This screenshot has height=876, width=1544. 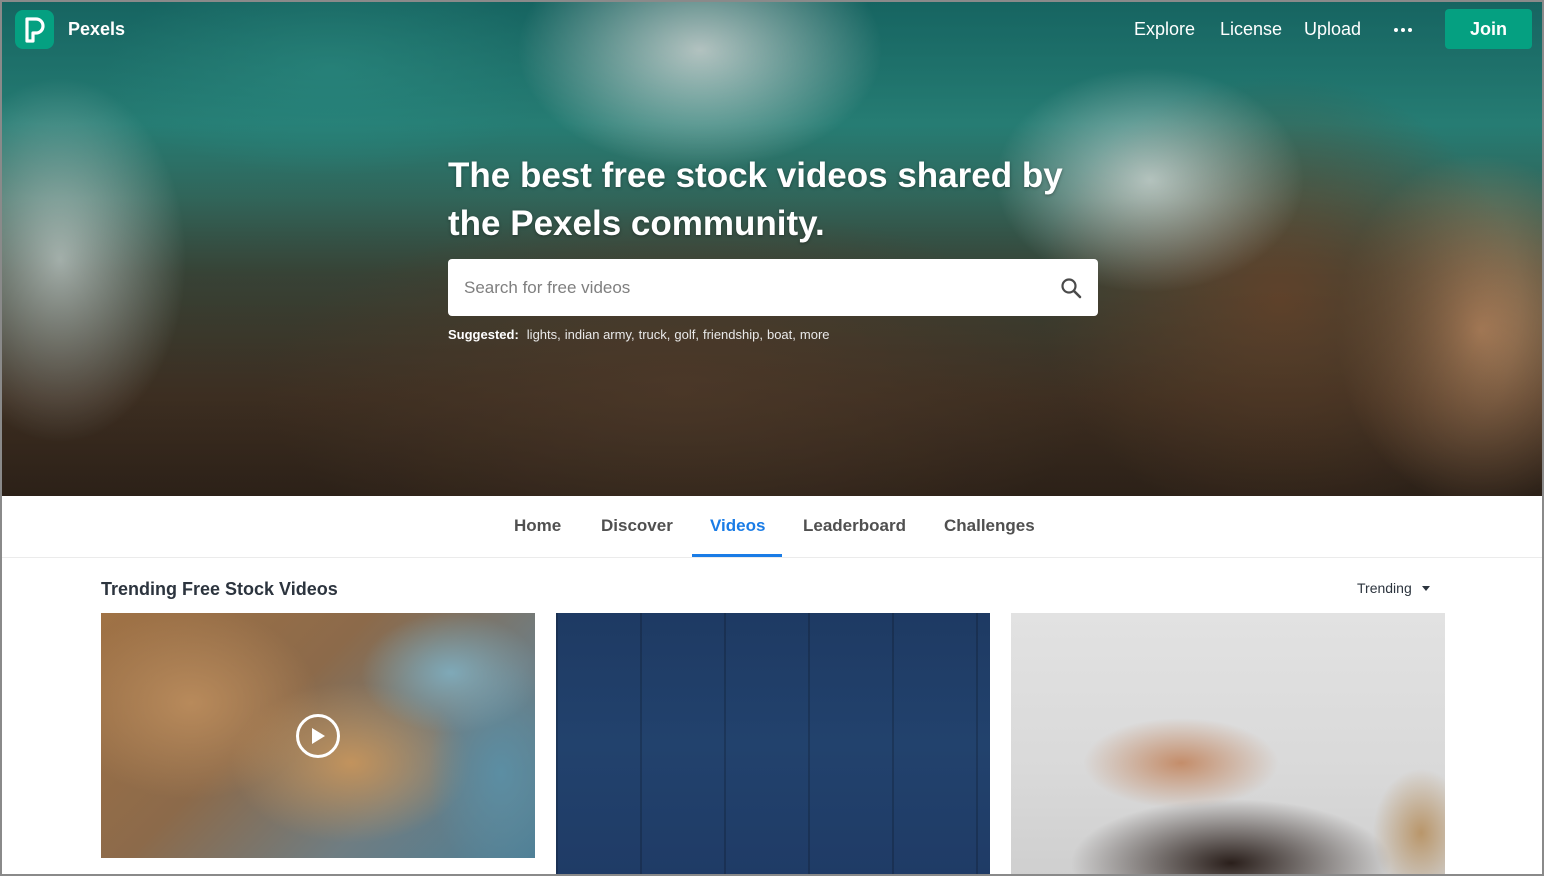 I want to click on search-box, so click(x=773, y=287).